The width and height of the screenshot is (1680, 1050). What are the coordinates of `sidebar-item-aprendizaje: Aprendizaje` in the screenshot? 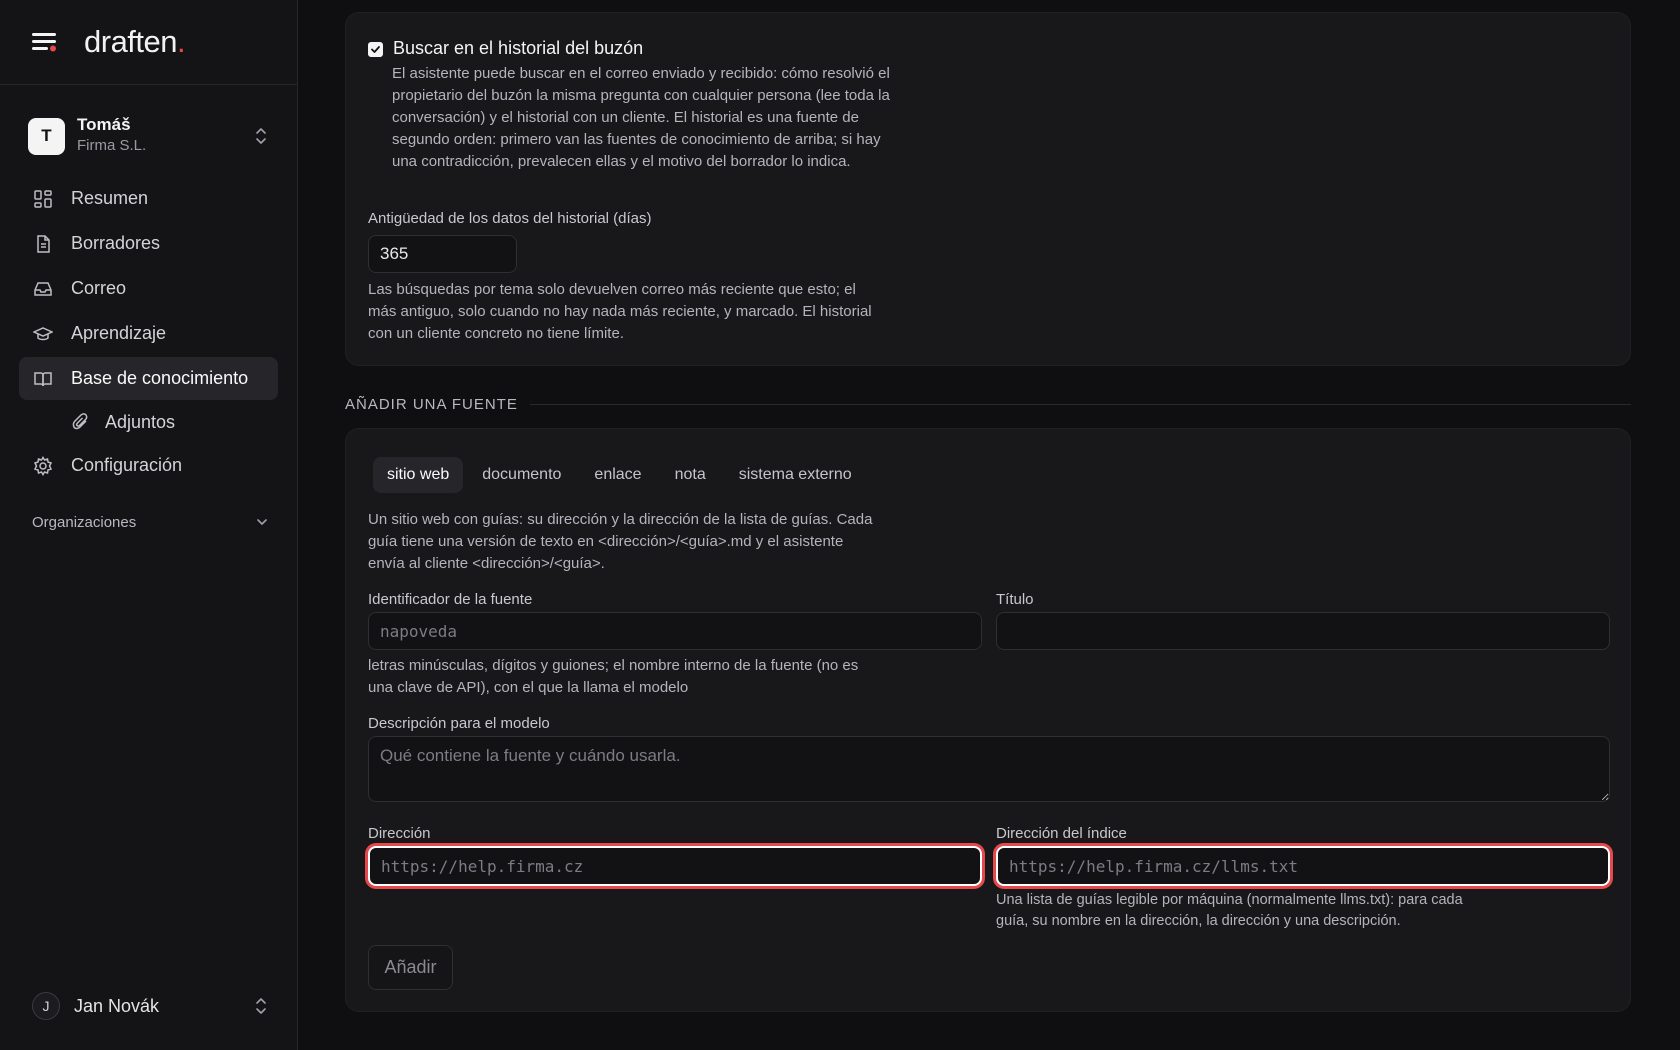 It's located at (148, 333).